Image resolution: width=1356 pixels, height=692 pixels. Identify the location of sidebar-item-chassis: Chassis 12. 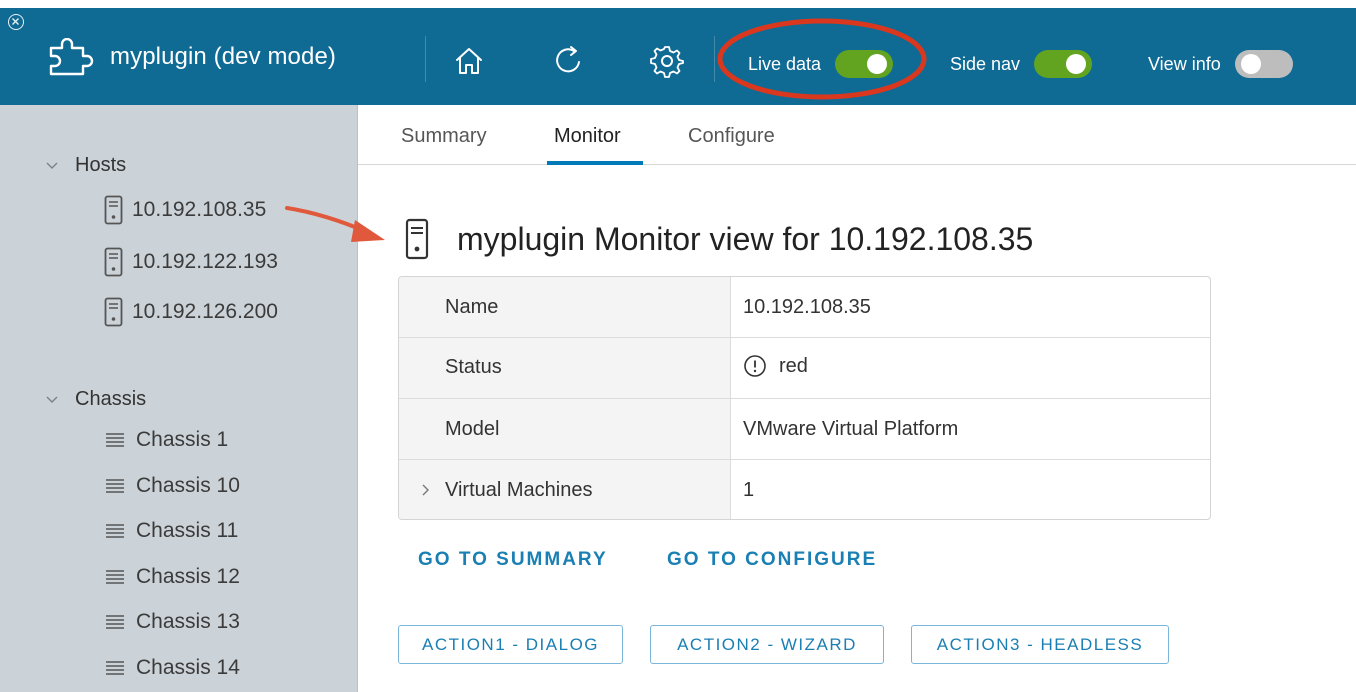
(172, 577).